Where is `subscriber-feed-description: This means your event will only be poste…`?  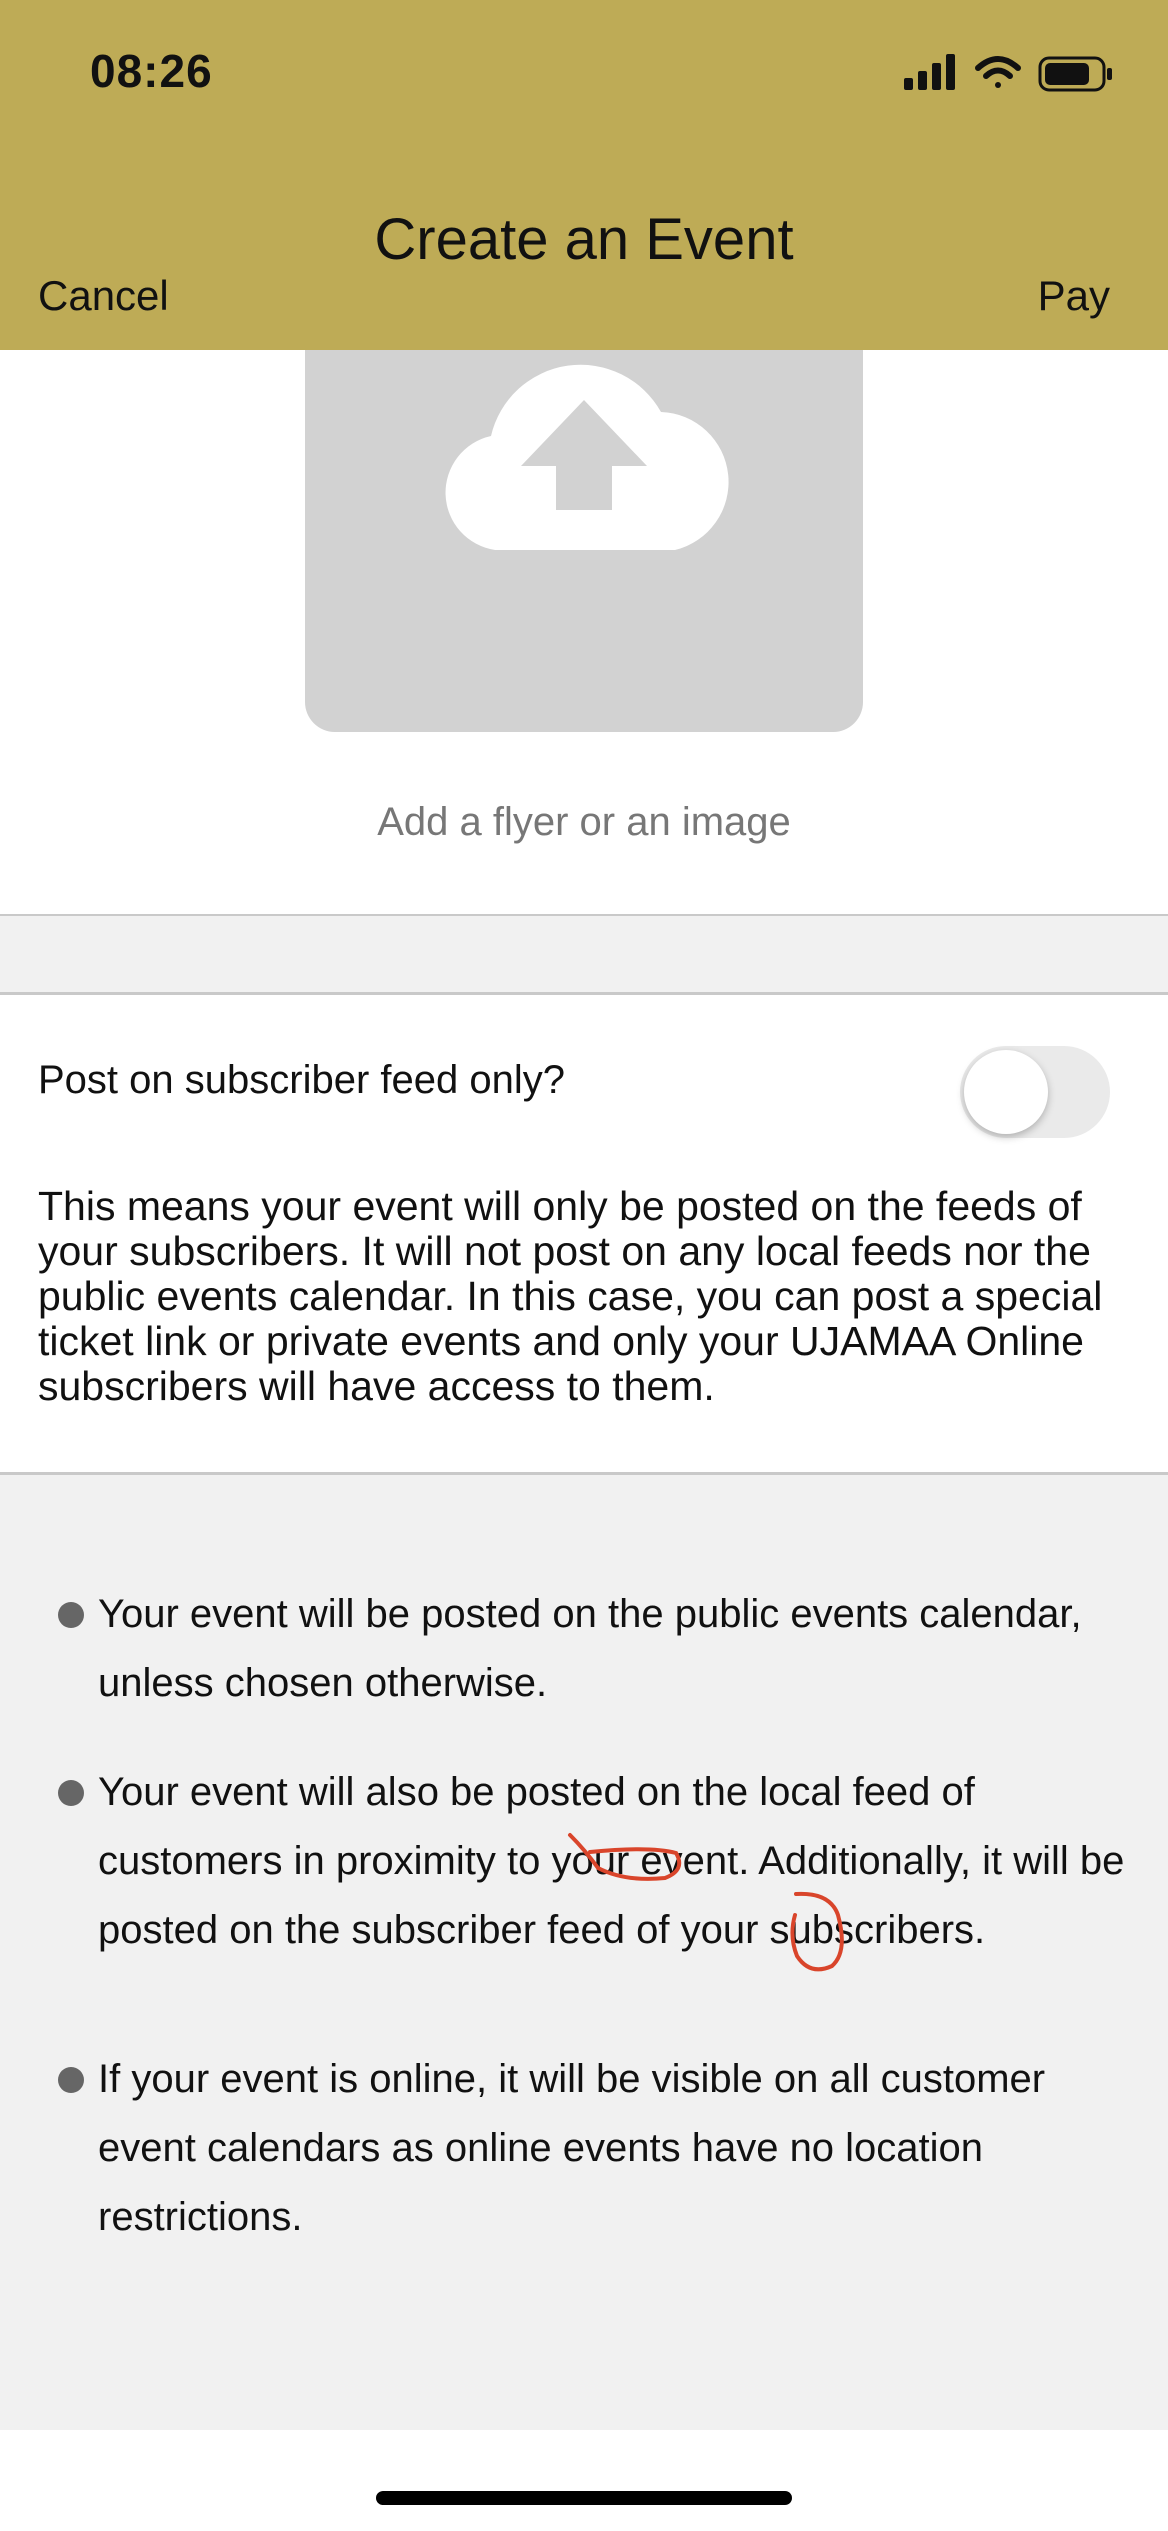 subscriber-feed-description: This means your event will only be poste… is located at coordinates (570, 1296).